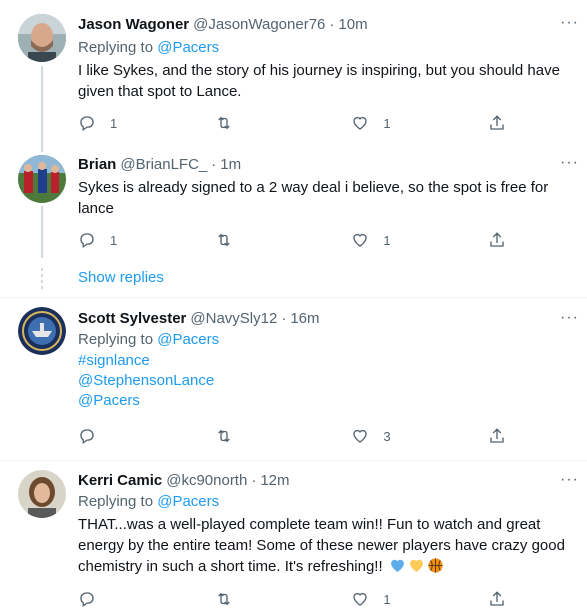  What do you see at coordinates (397, 565) in the screenshot?
I see `blue-heart-icon` at bounding box center [397, 565].